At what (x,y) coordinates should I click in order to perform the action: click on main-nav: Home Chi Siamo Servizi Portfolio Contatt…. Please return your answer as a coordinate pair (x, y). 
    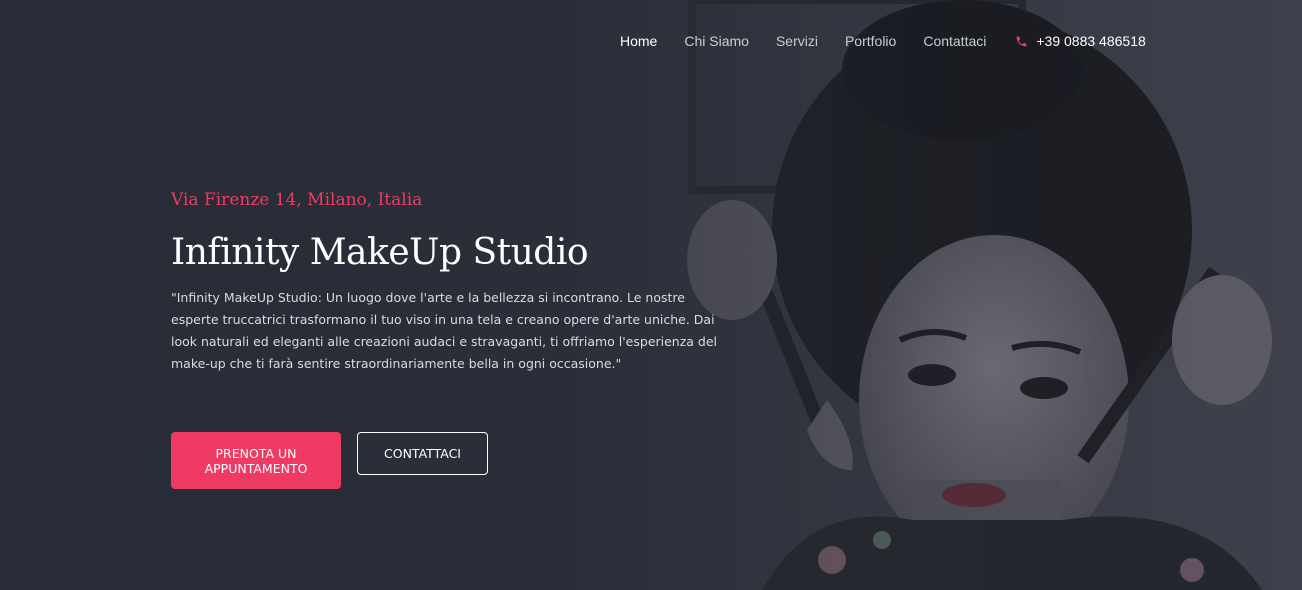
    Looking at the image, I should click on (883, 41).